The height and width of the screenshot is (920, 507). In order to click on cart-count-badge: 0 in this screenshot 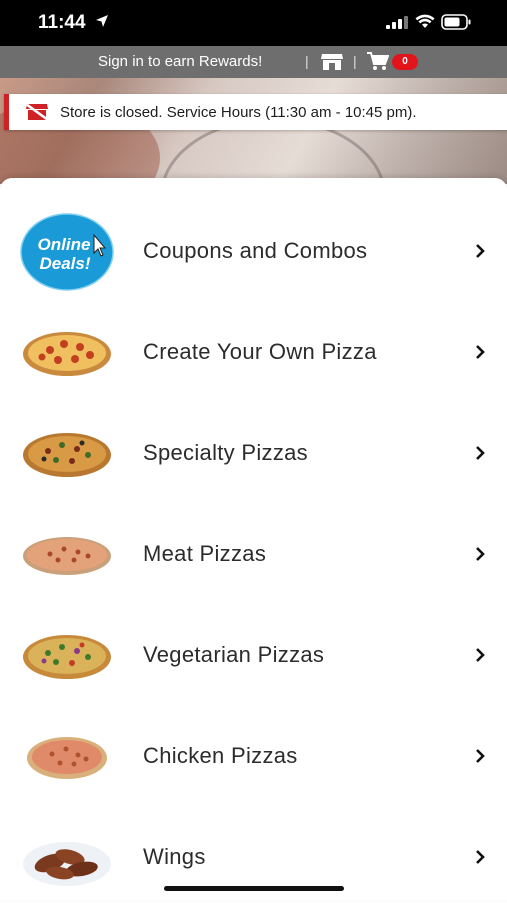, I will do `click(405, 62)`.